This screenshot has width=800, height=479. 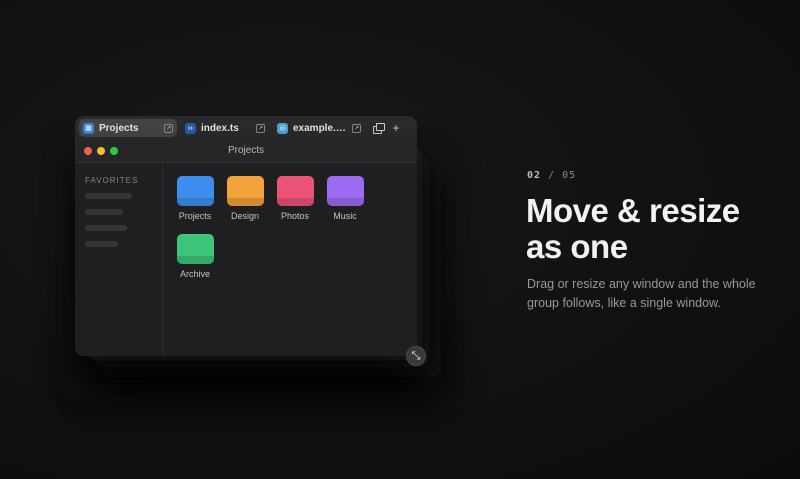 I want to click on folder-icon: ▦, so click(x=88, y=128).